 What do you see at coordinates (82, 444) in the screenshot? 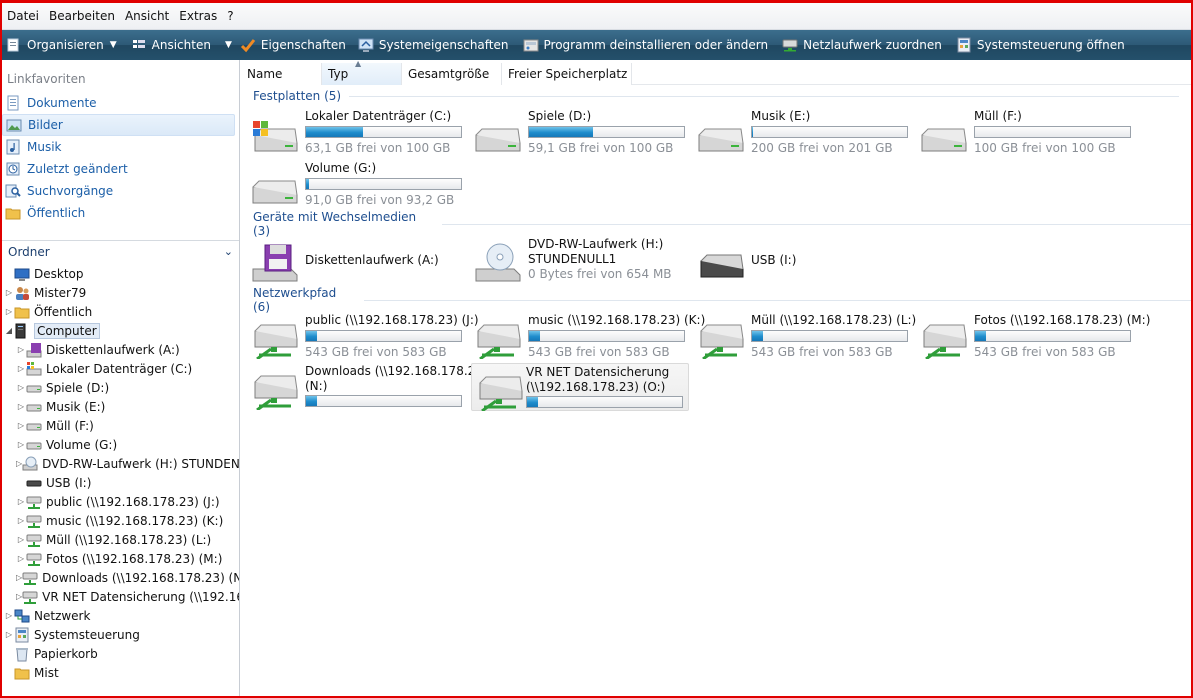
I see `tree-node-label: Volume (G:)` at bounding box center [82, 444].